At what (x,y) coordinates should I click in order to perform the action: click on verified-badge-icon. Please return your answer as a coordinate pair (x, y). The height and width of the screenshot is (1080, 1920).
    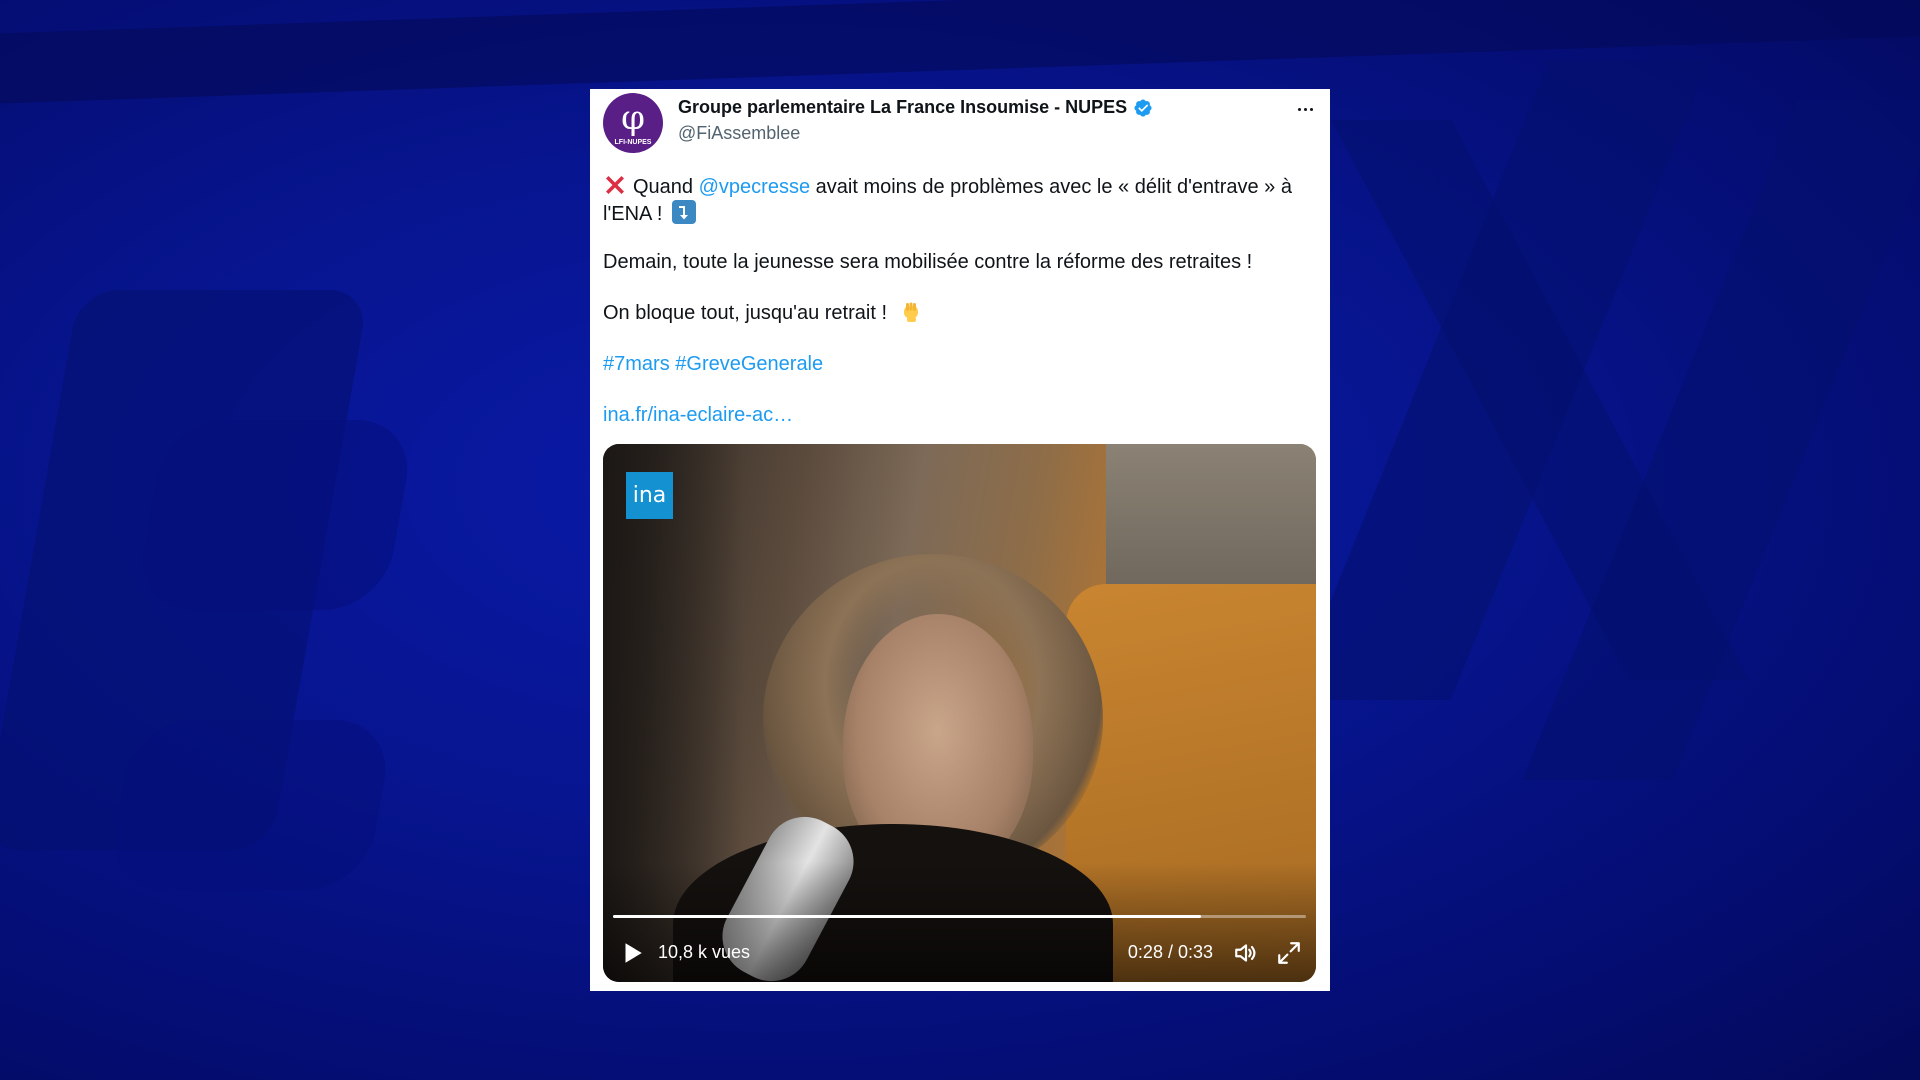
    Looking at the image, I should click on (1143, 107).